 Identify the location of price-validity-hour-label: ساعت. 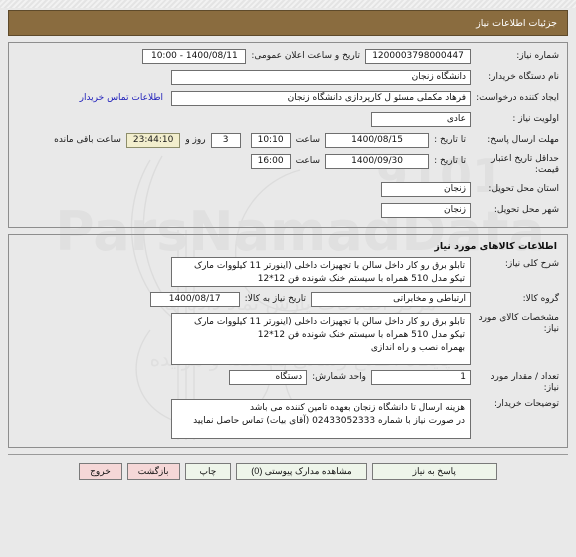
(308, 161).